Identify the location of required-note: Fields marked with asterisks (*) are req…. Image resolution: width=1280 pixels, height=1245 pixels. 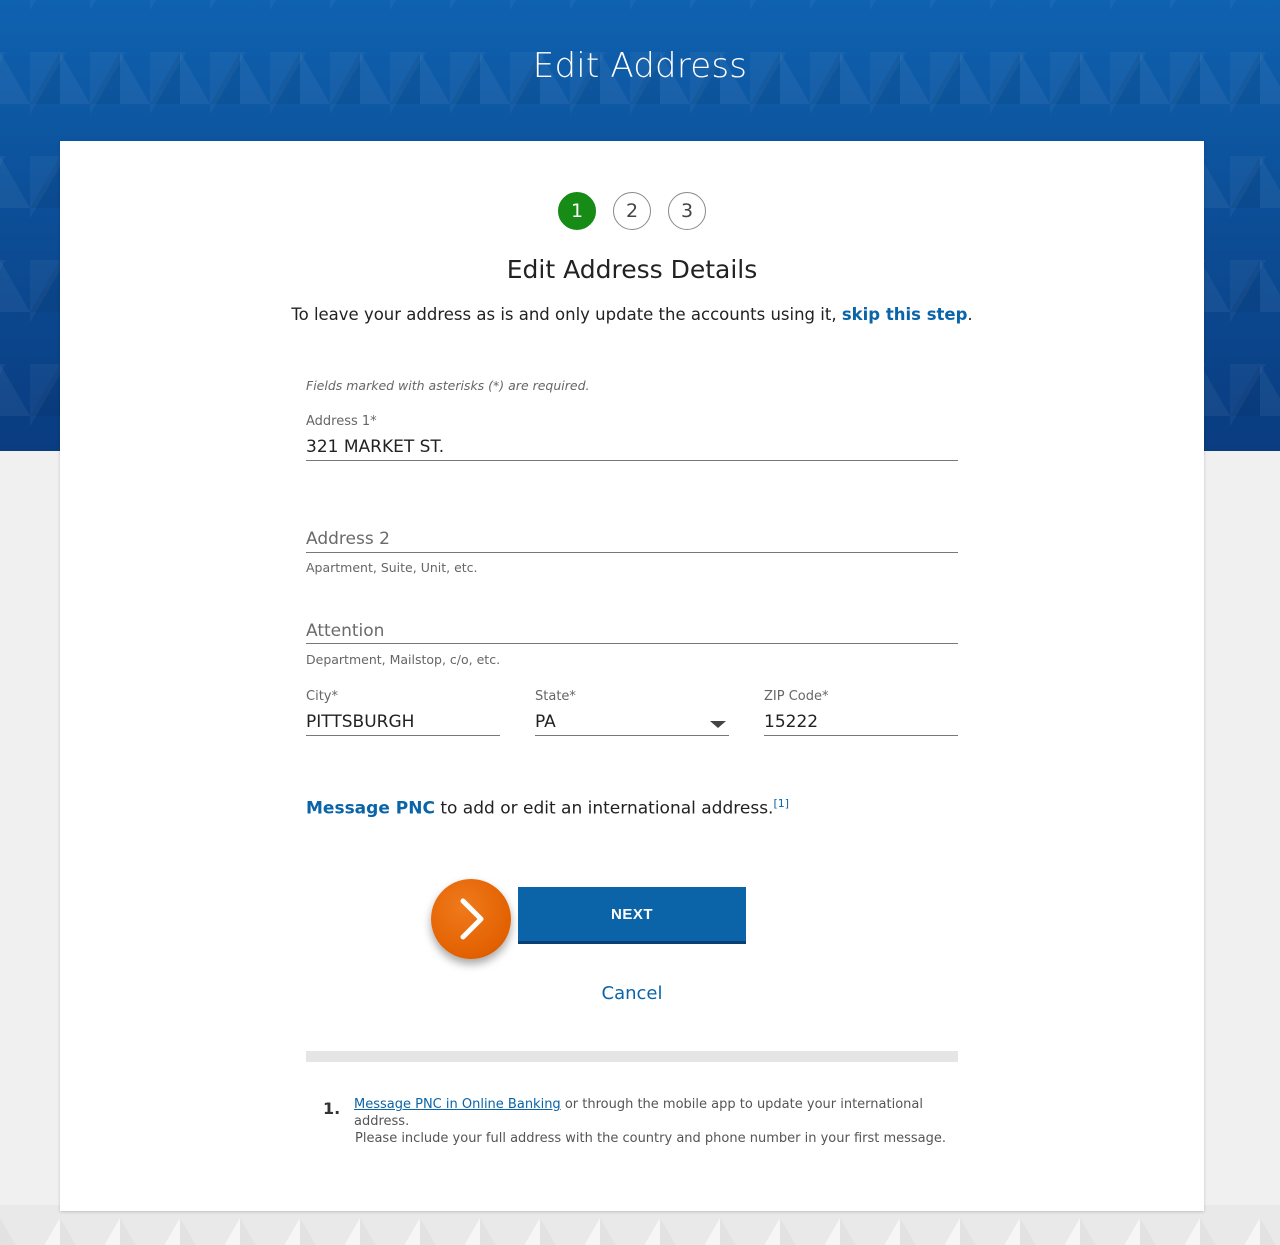
(448, 385).